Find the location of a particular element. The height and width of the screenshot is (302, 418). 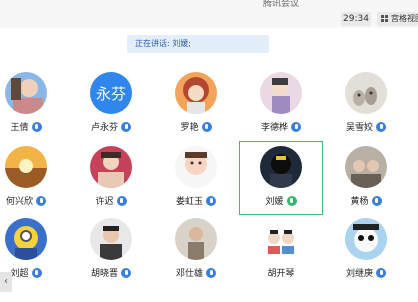

participant-tile: 永芬 卢永芬 is located at coordinates (111, 109).